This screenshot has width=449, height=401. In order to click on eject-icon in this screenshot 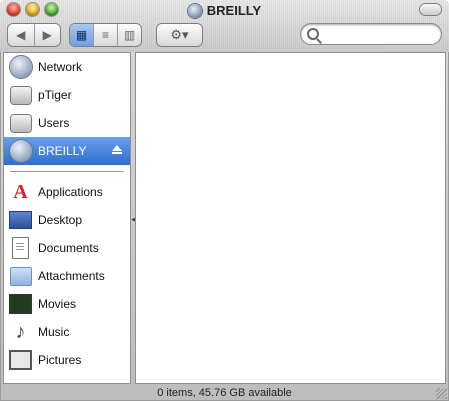, I will do `click(117, 149)`.